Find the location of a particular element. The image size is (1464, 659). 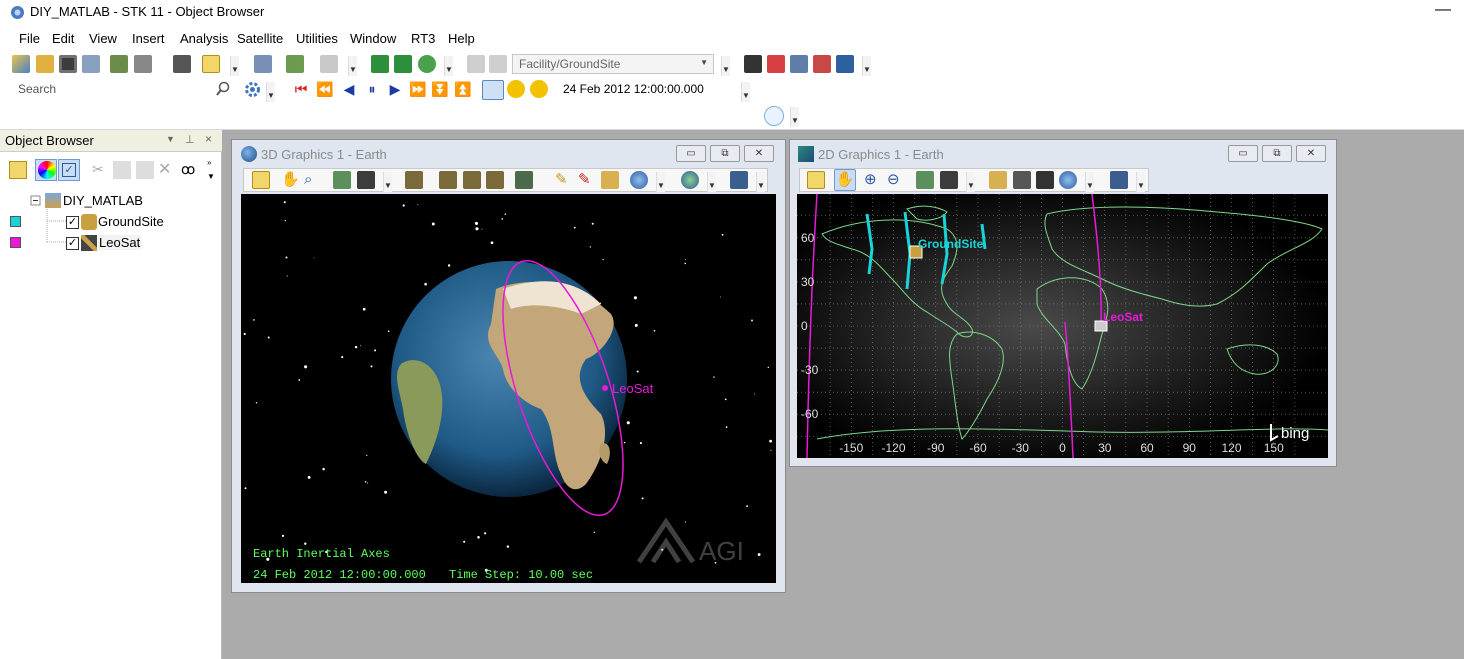

report-icon is located at coordinates (182, 64).